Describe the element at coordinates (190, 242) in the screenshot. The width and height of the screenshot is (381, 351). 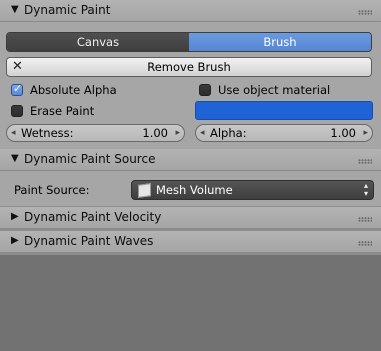
I see `panel-header-dynamic-paint-waves: ▶ Dynamic Paint Waves` at that location.